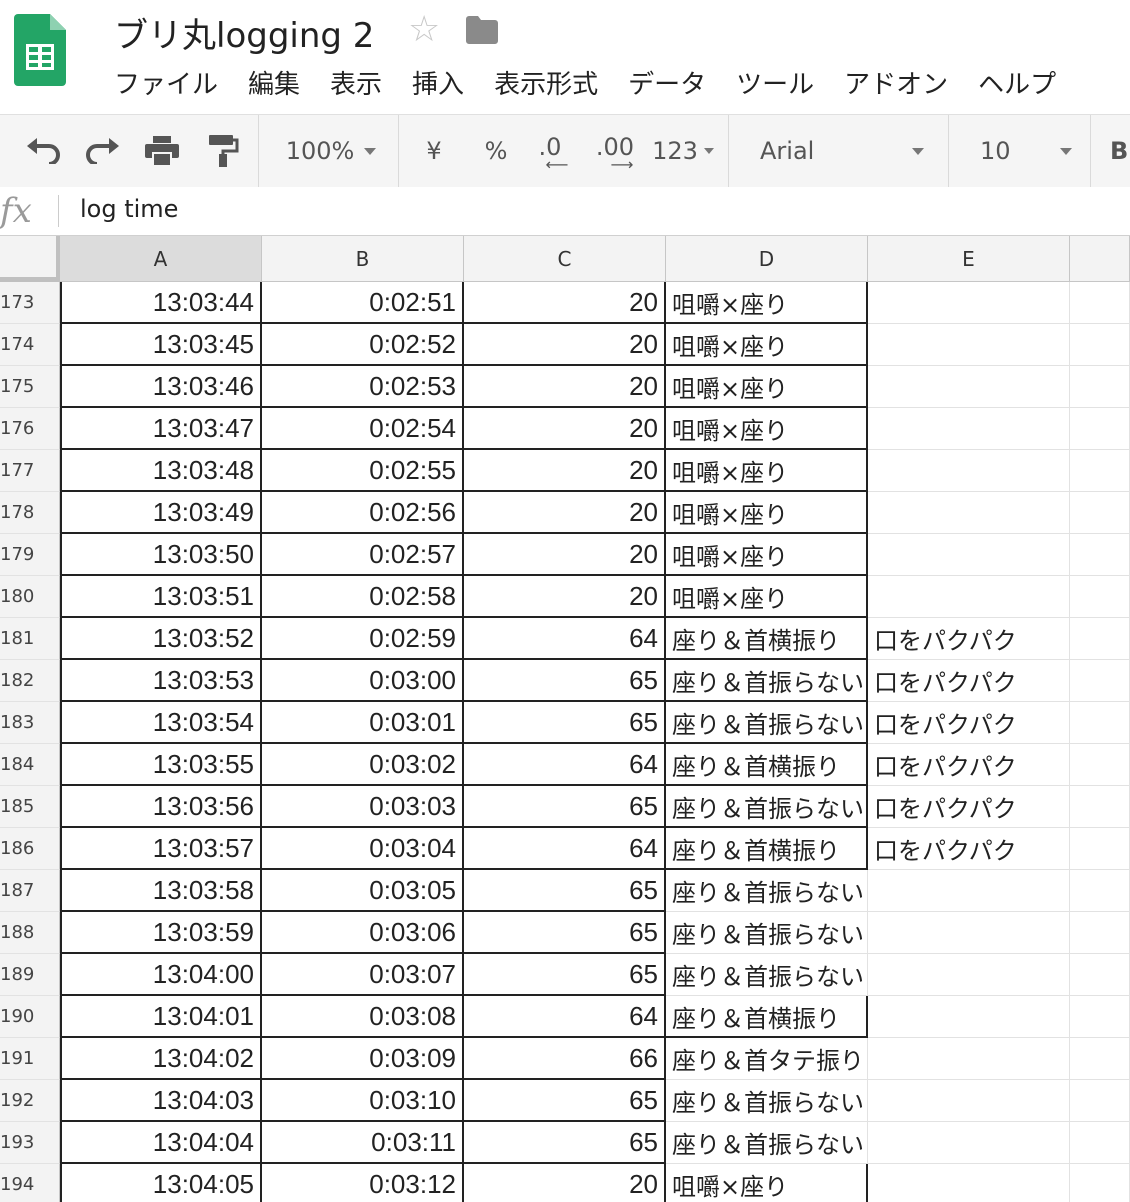 The width and height of the screenshot is (1130, 1202). Describe the element at coordinates (103, 151) in the screenshot. I see `redo-icon` at that location.